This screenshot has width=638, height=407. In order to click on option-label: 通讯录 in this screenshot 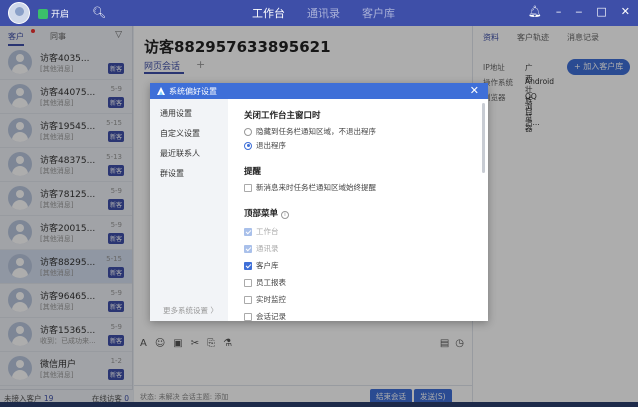, I will do `click(267, 248)`.